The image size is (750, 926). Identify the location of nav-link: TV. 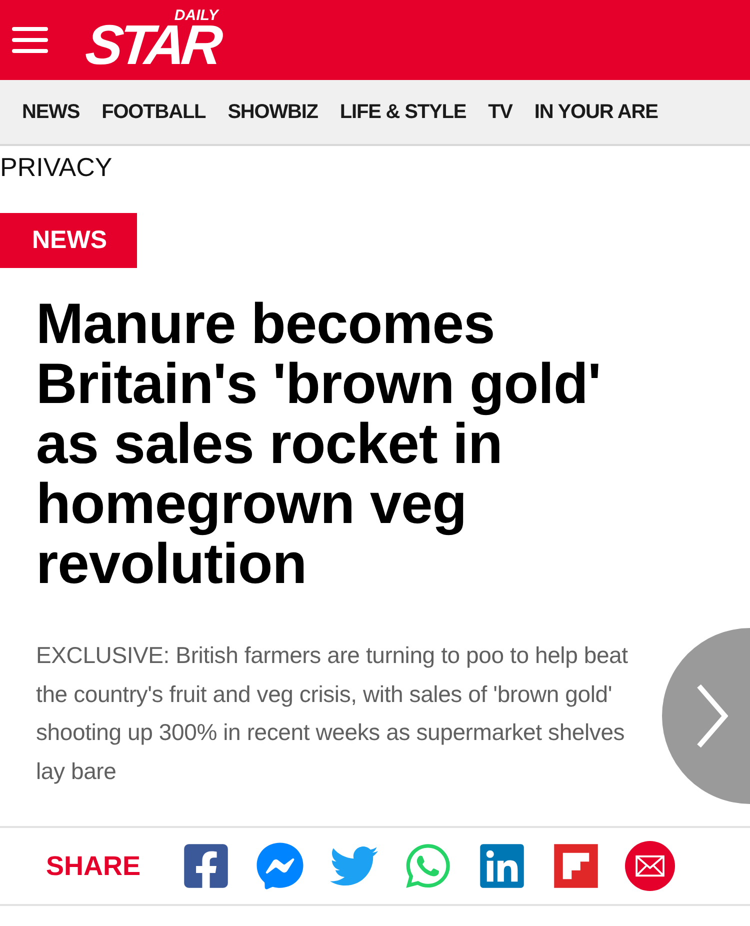
(500, 112).